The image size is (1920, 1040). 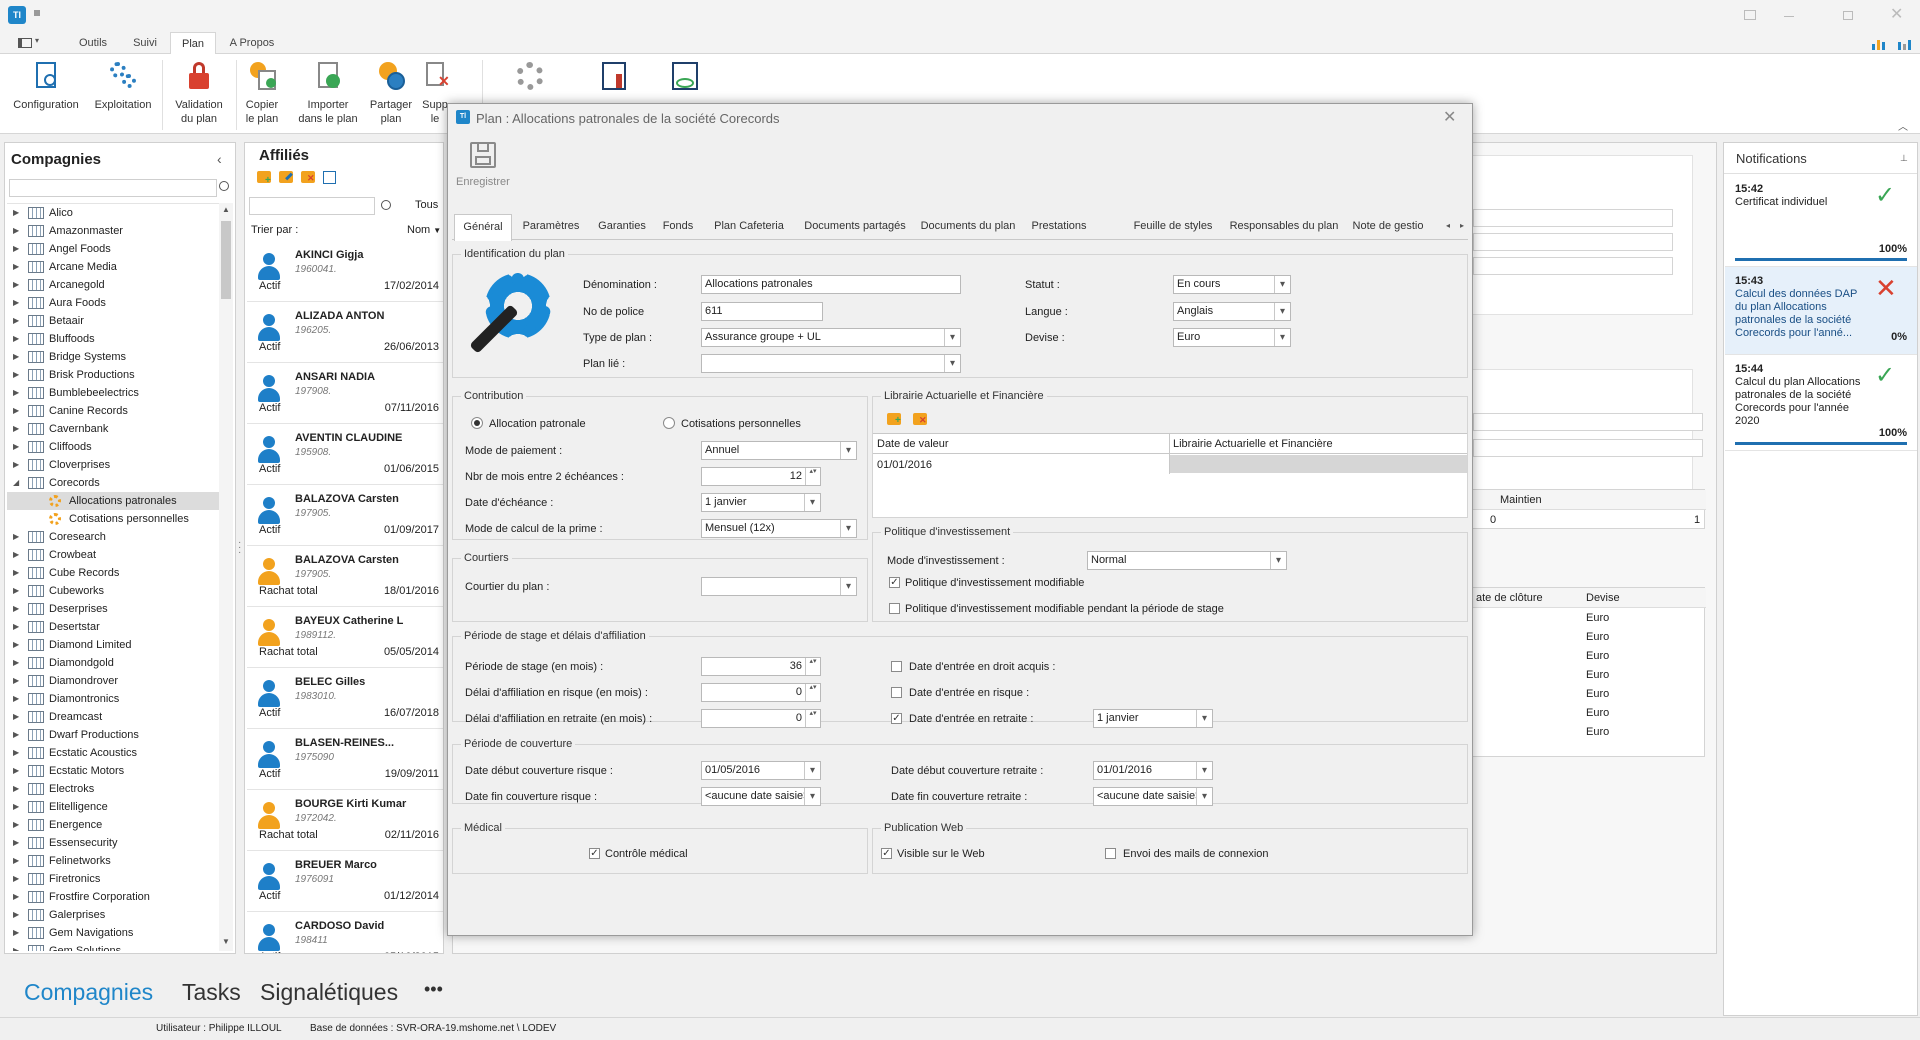 What do you see at coordinates (199, 93) in the screenshot?
I see `validation-button: Validation du plan` at bounding box center [199, 93].